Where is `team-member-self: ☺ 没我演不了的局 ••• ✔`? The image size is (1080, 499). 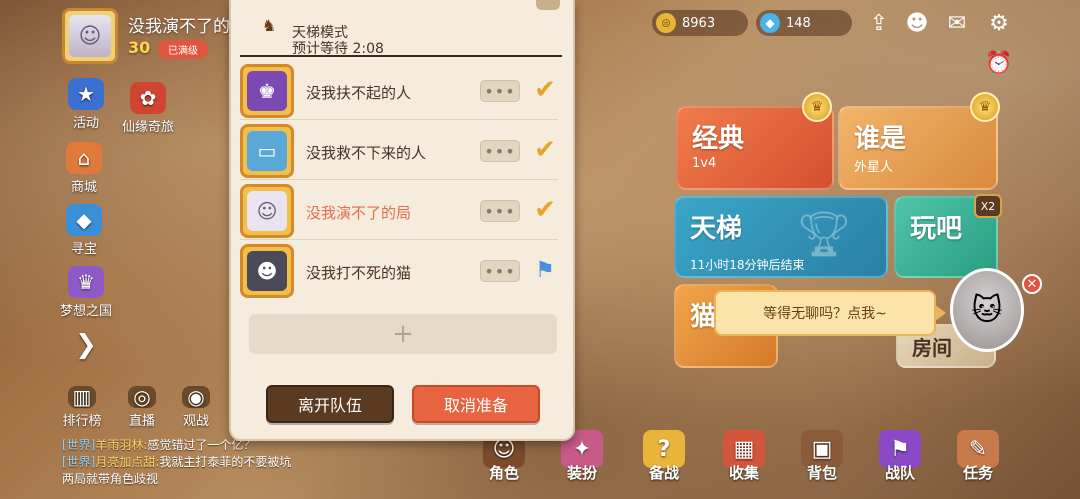
team-member-self: ☺ 没我演不了的局 ••• ✔ is located at coordinates (399, 211).